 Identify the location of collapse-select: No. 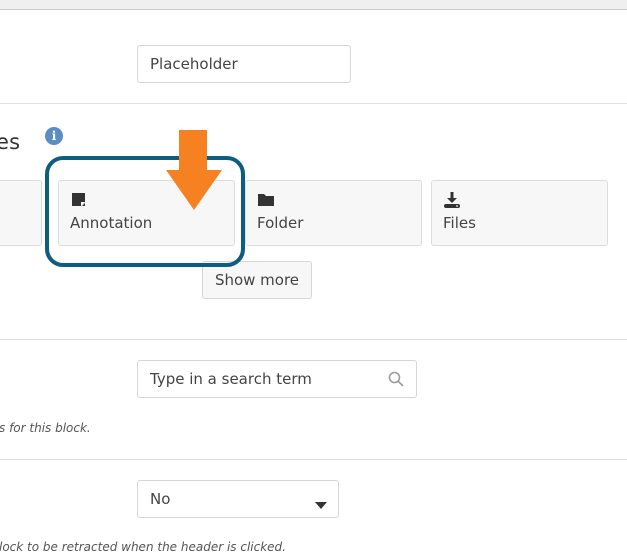
(238, 499).